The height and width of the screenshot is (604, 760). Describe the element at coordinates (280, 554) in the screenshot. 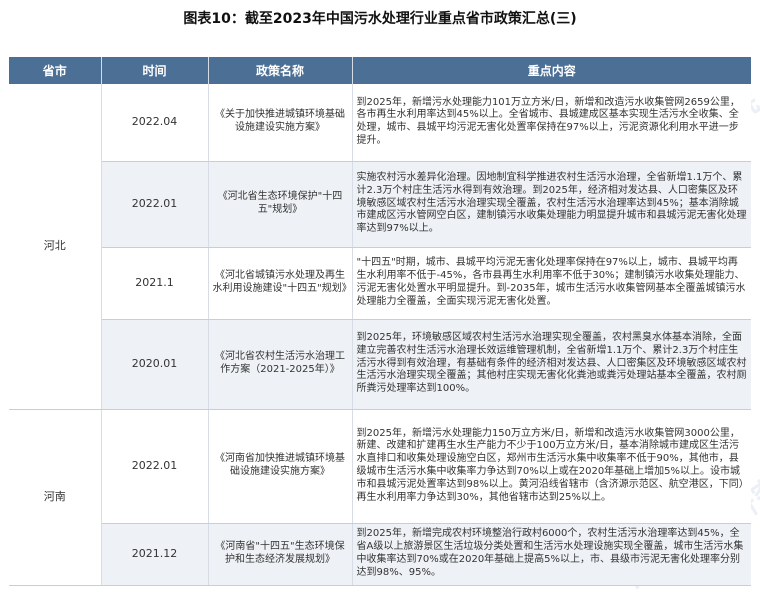

I see `policy-name-cell: 《河南省"十四五"生态环境保护和生态经济发展规划》` at that location.